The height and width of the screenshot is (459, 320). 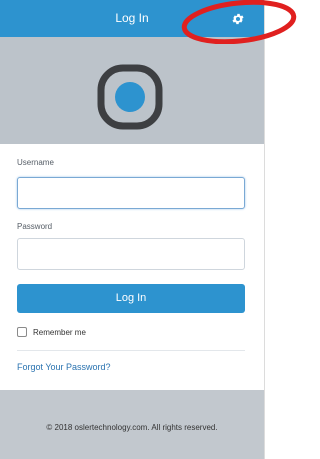 I want to click on remember-me-label: Remember me, so click(x=59, y=332).